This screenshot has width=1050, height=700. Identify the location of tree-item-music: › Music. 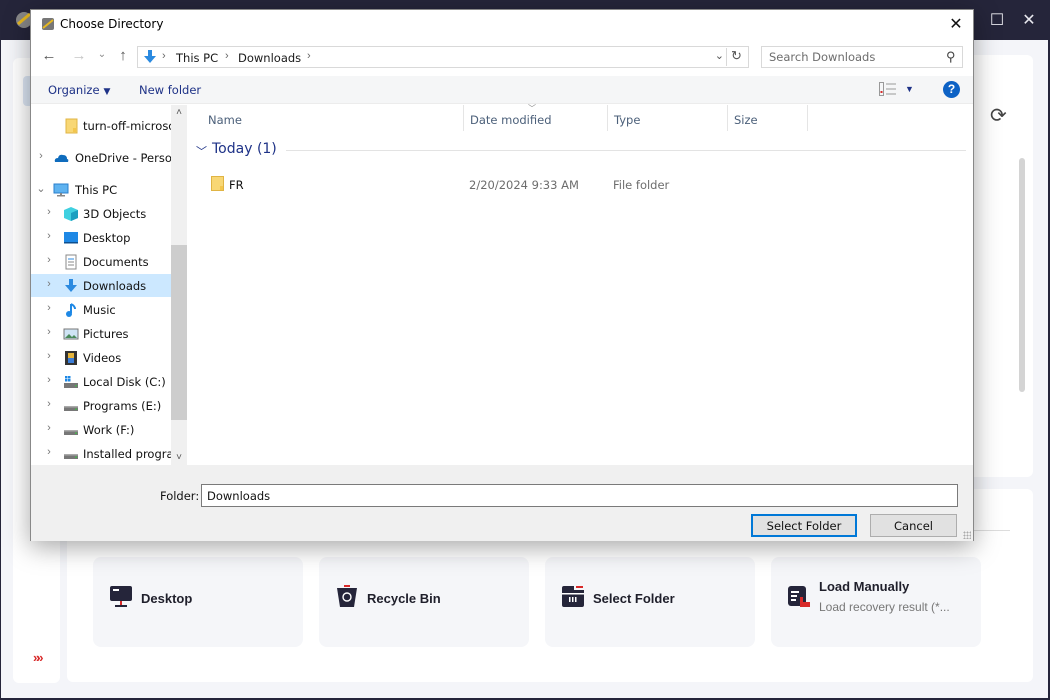
(101, 309).